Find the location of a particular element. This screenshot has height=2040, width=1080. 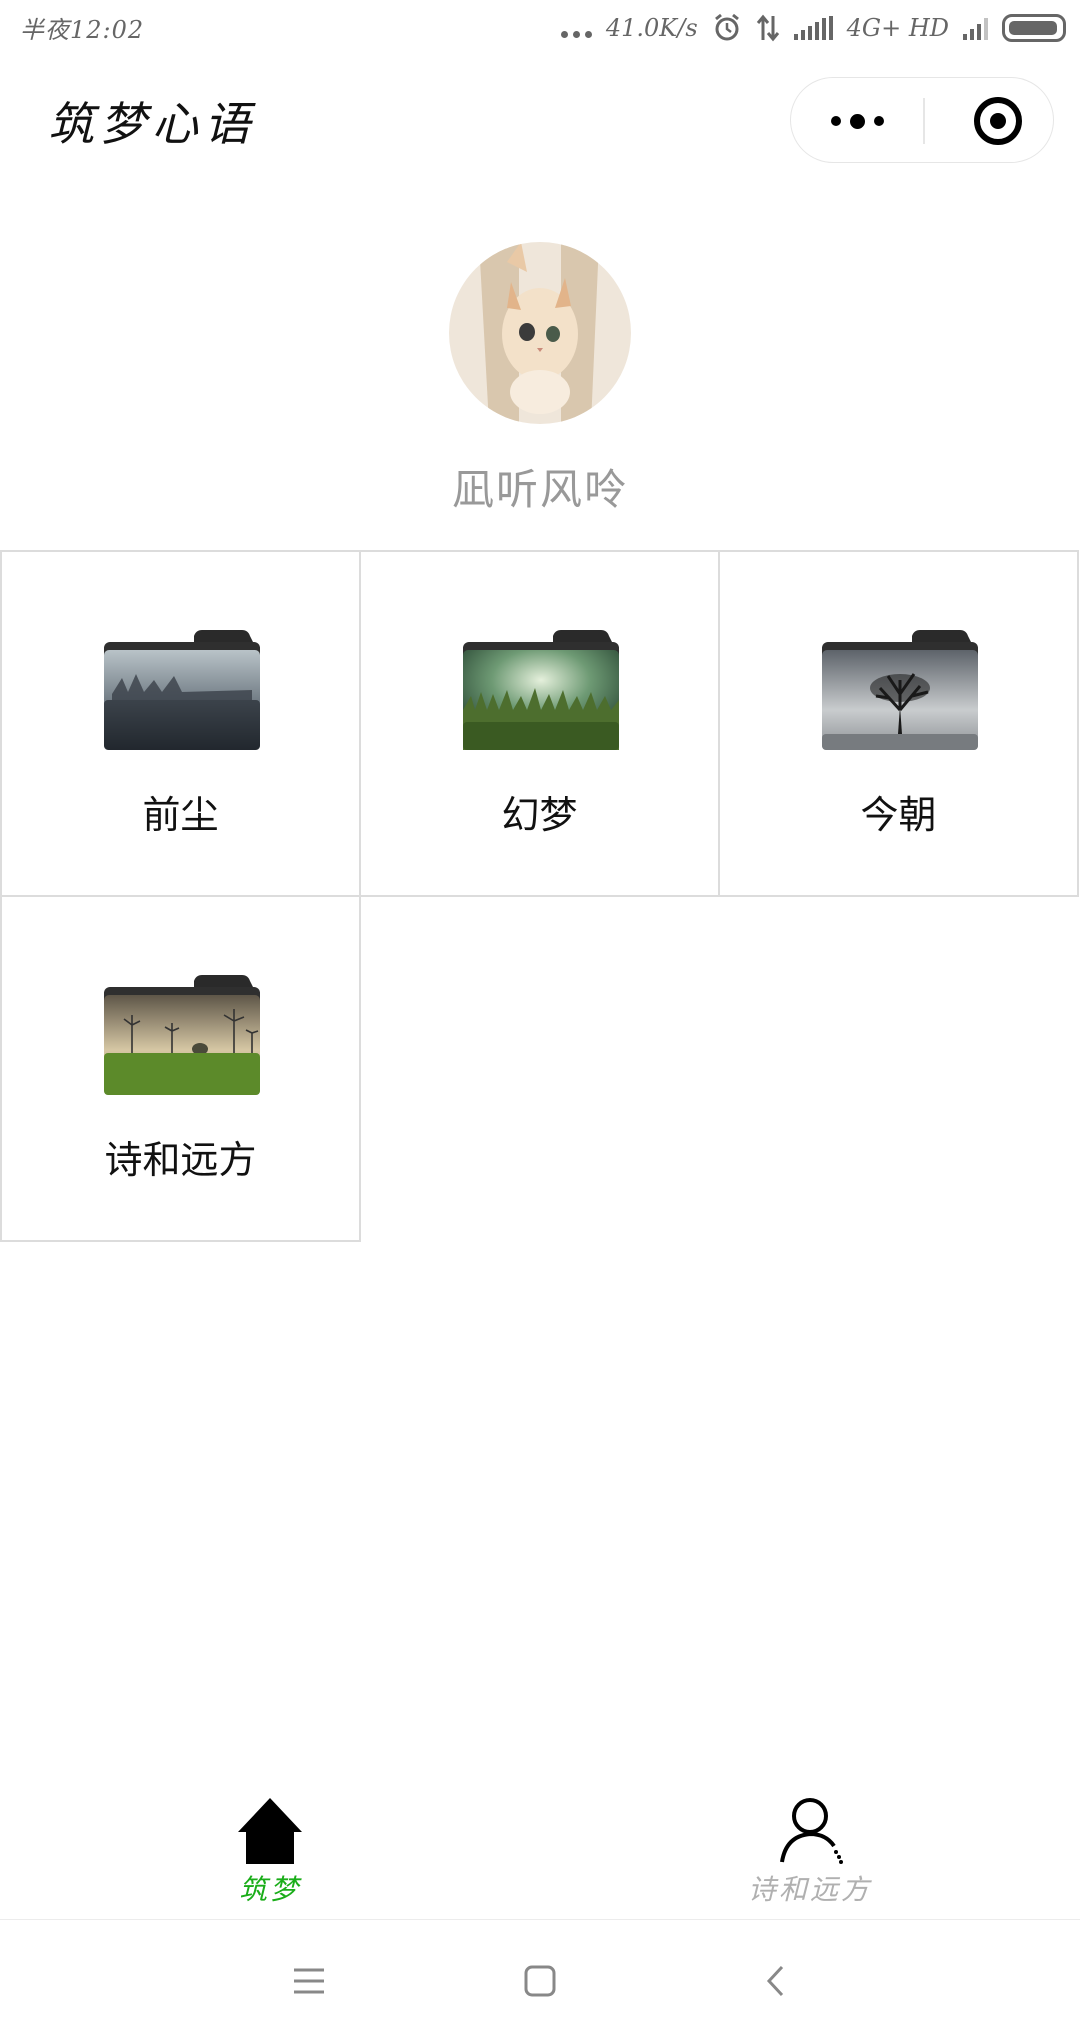

data-transfer-icon is located at coordinates (767, 28).